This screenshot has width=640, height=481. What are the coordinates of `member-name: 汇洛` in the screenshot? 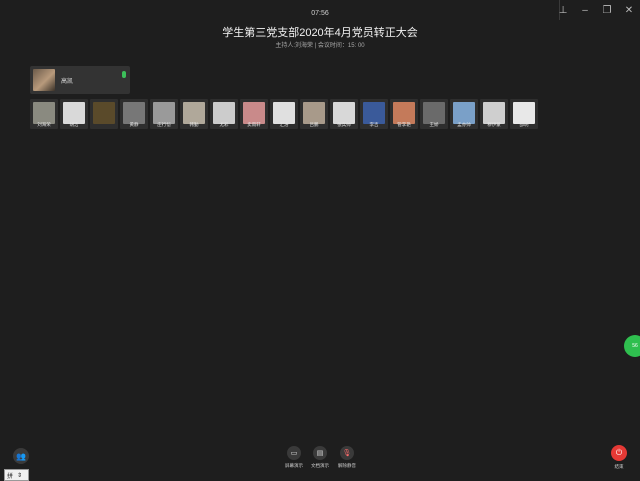 It's located at (284, 124).